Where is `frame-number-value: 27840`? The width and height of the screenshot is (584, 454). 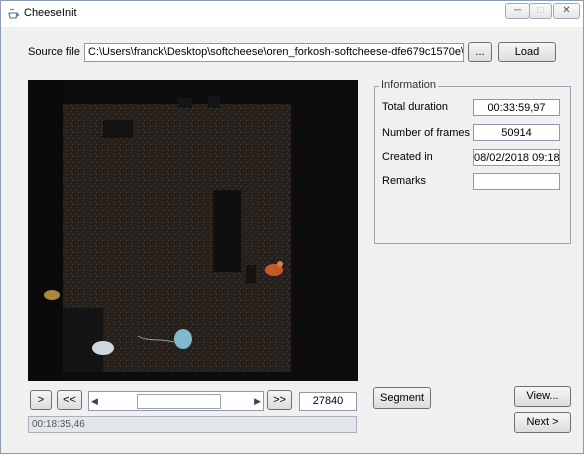 frame-number-value: 27840 is located at coordinates (328, 401).